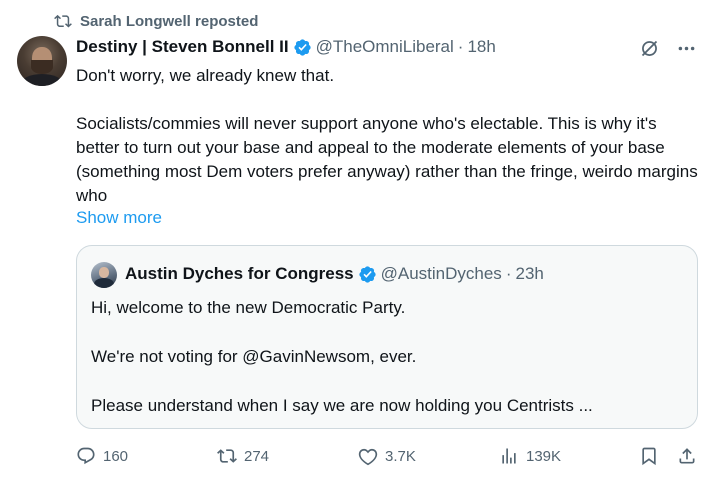 The image size is (715, 480). Describe the element at coordinates (42, 67) in the screenshot. I see `avatar-beard` at that location.